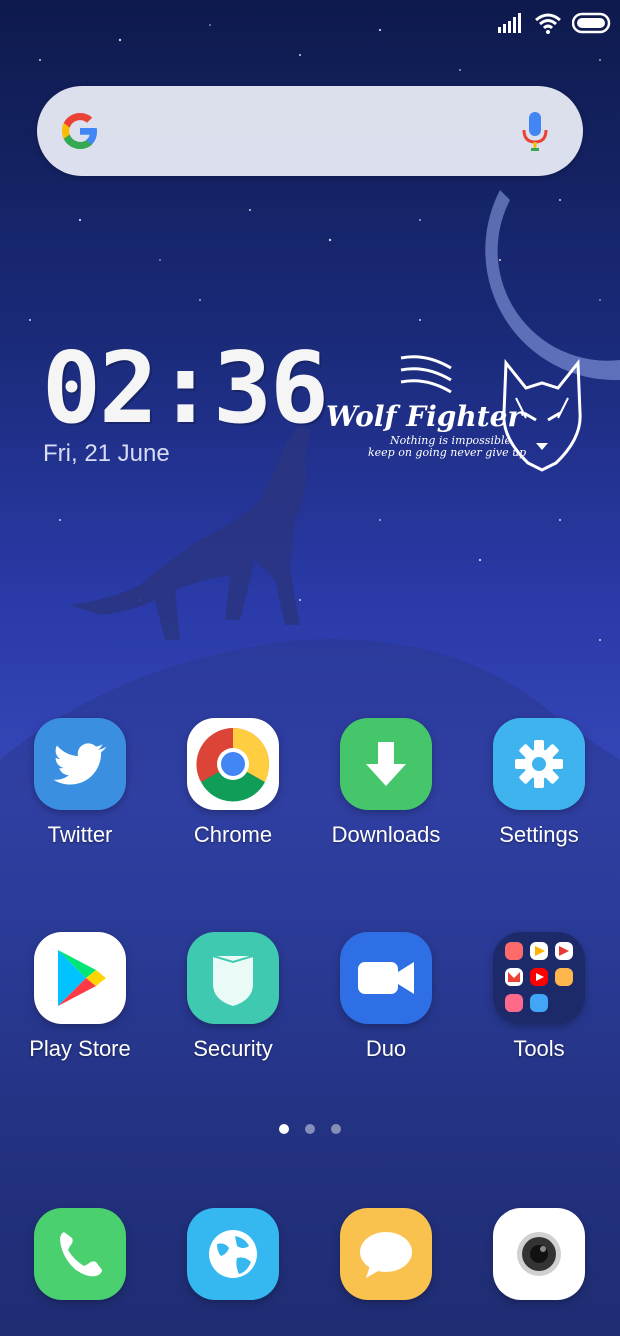 The image size is (620, 1336). What do you see at coordinates (426, 374) in the screenshot?
I see `claw-marks-icon` at bounding box center [426, 374].